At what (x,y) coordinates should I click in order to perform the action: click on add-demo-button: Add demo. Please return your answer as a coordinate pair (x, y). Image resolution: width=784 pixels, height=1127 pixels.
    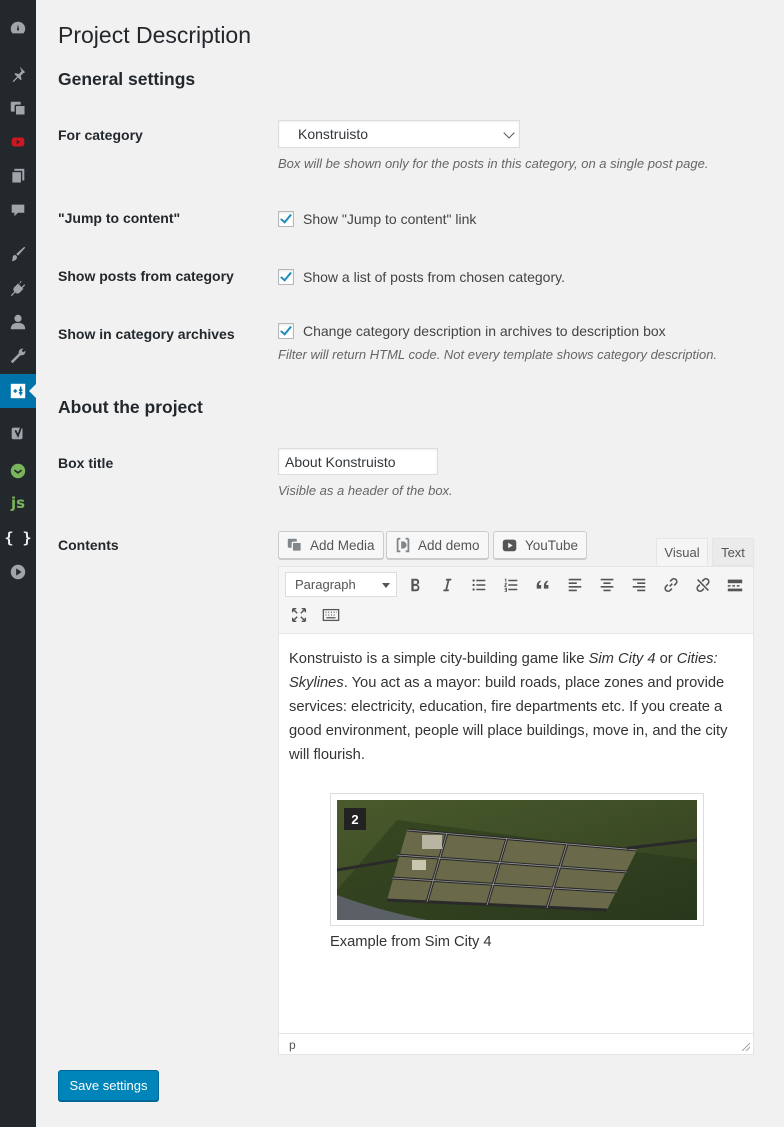
    Looking at the image, I should click on (437, 545).